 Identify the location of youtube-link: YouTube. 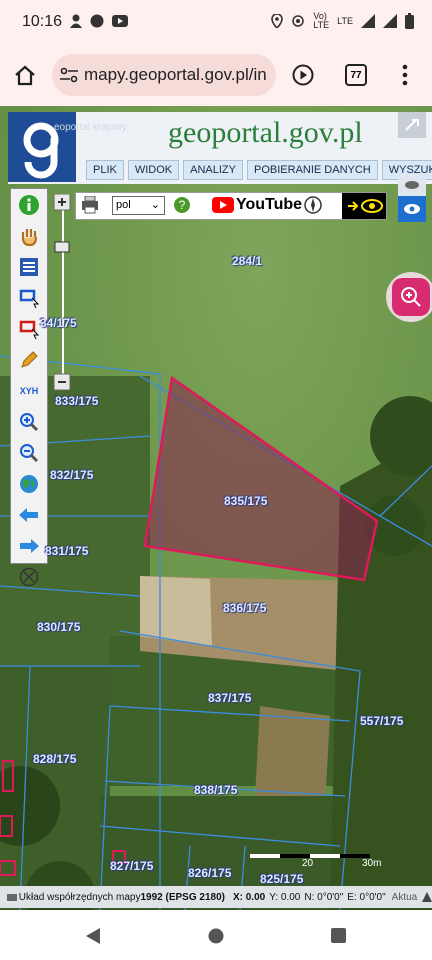
(257, 205).